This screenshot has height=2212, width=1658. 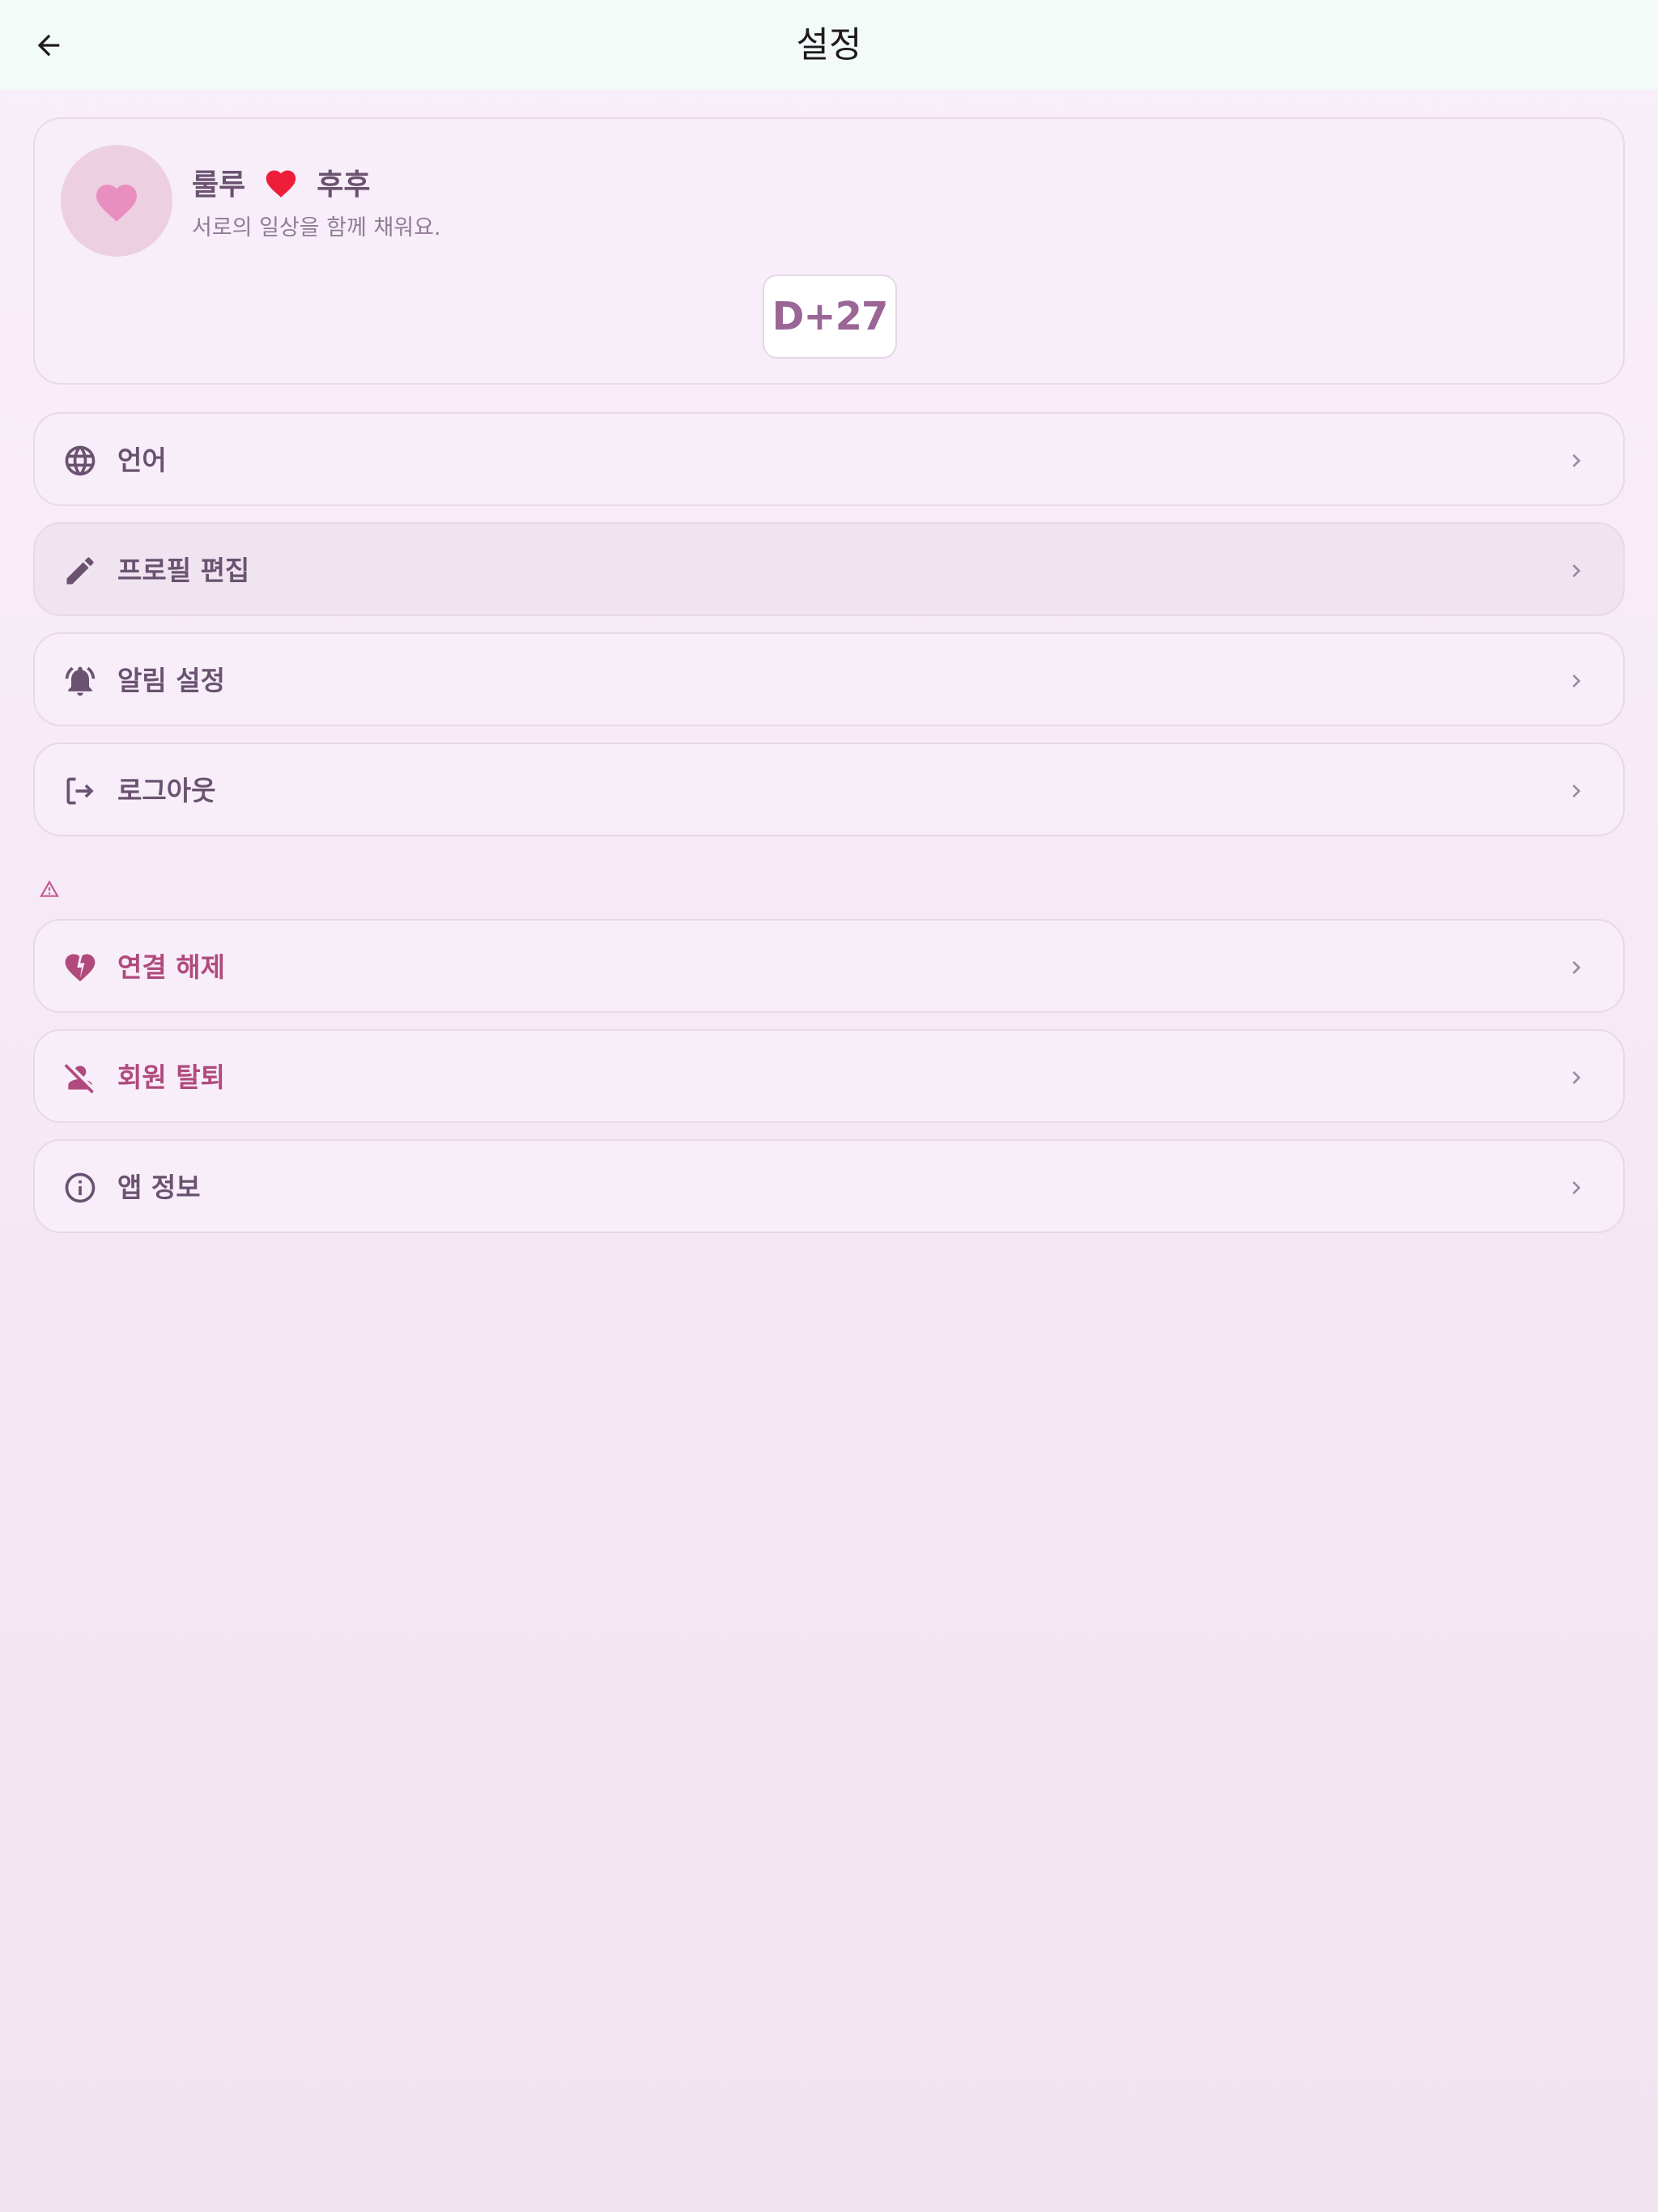 What do you see at coordinates (171, 681) in the screenshot?
I see `menu-label: 알림 설정` at bounding box center [171, 681].